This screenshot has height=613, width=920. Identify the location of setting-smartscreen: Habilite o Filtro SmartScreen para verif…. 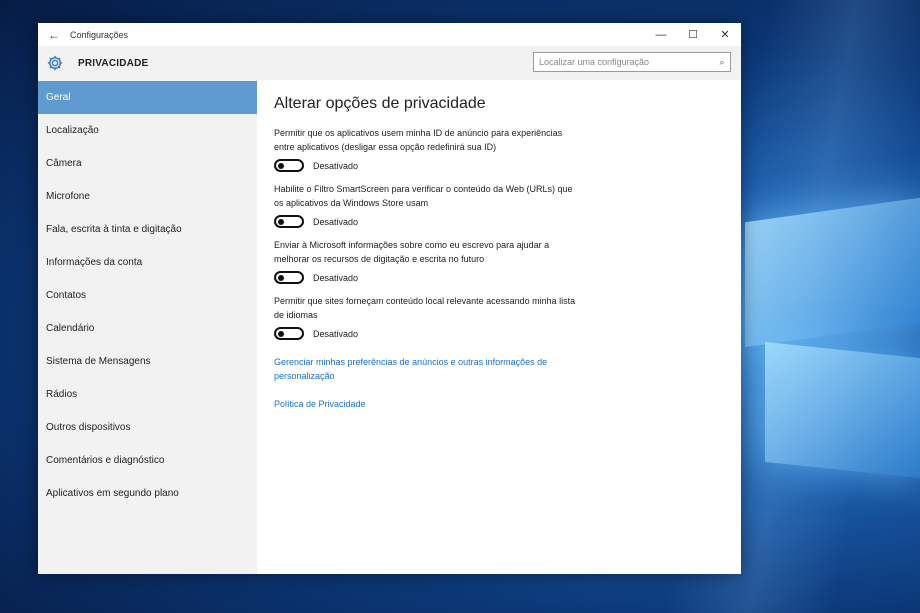
(499, 205).